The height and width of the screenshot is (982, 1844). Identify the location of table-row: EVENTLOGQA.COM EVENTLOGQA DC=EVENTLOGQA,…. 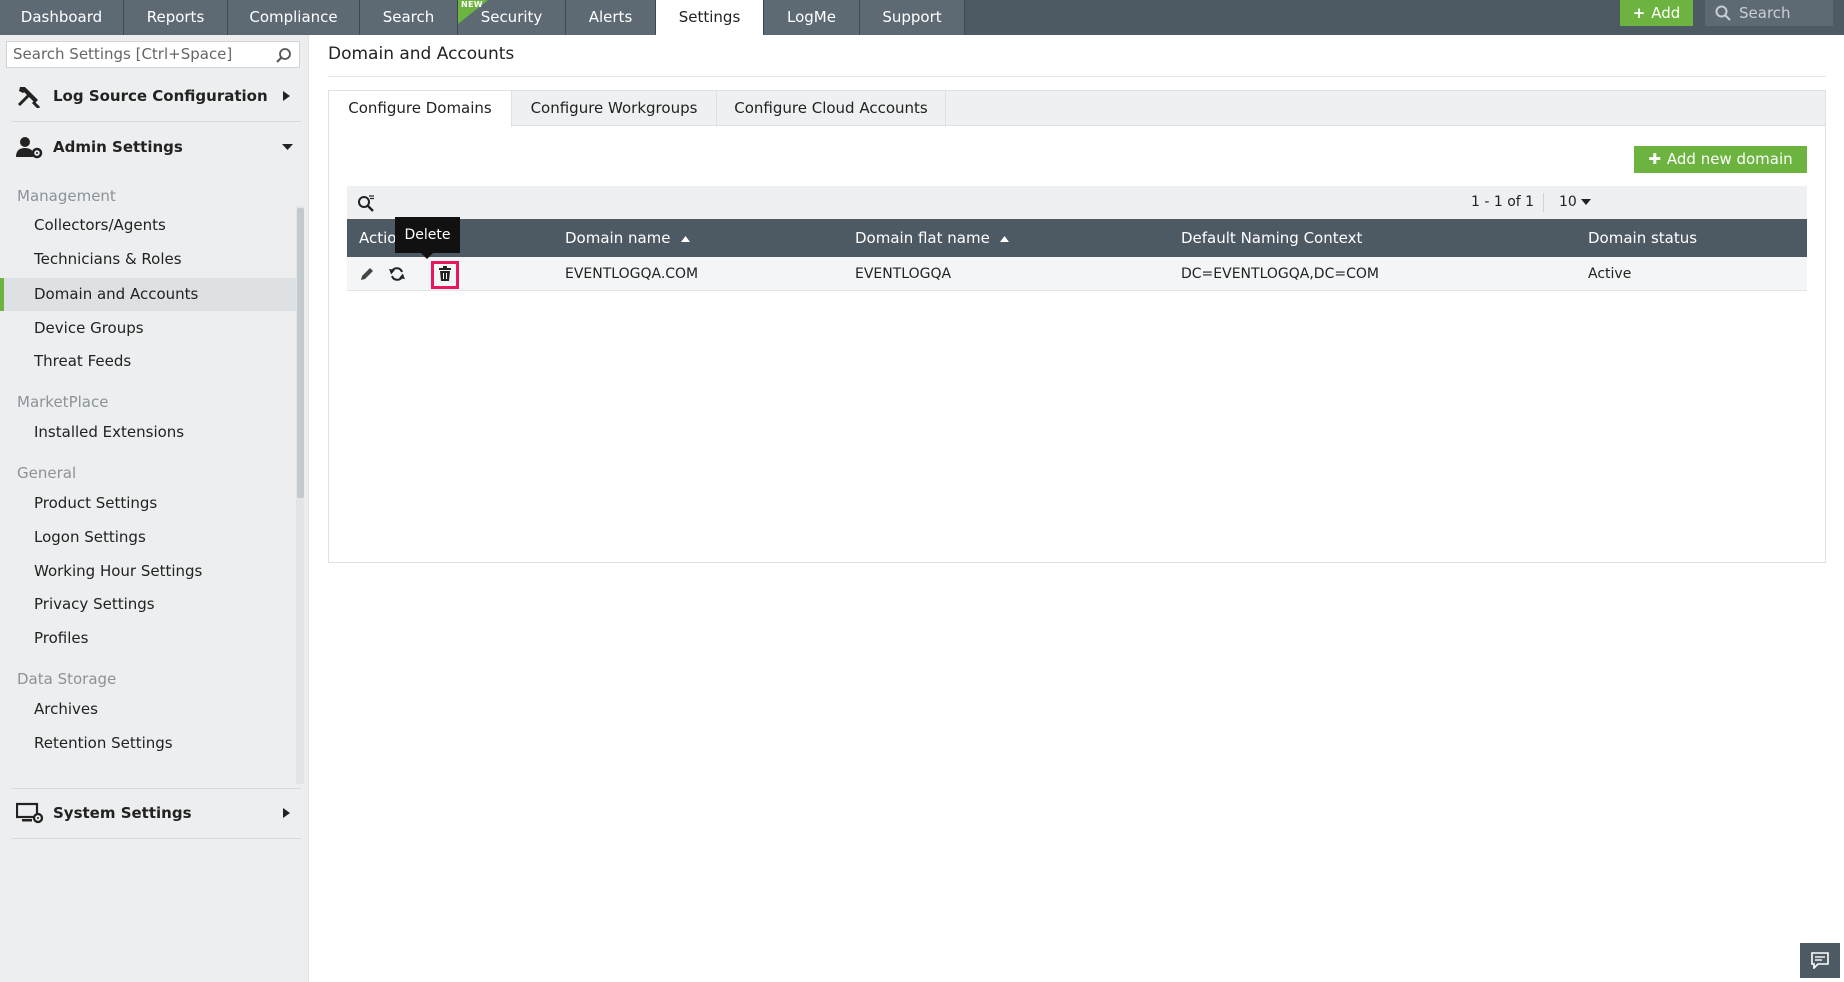
(1077, 274).